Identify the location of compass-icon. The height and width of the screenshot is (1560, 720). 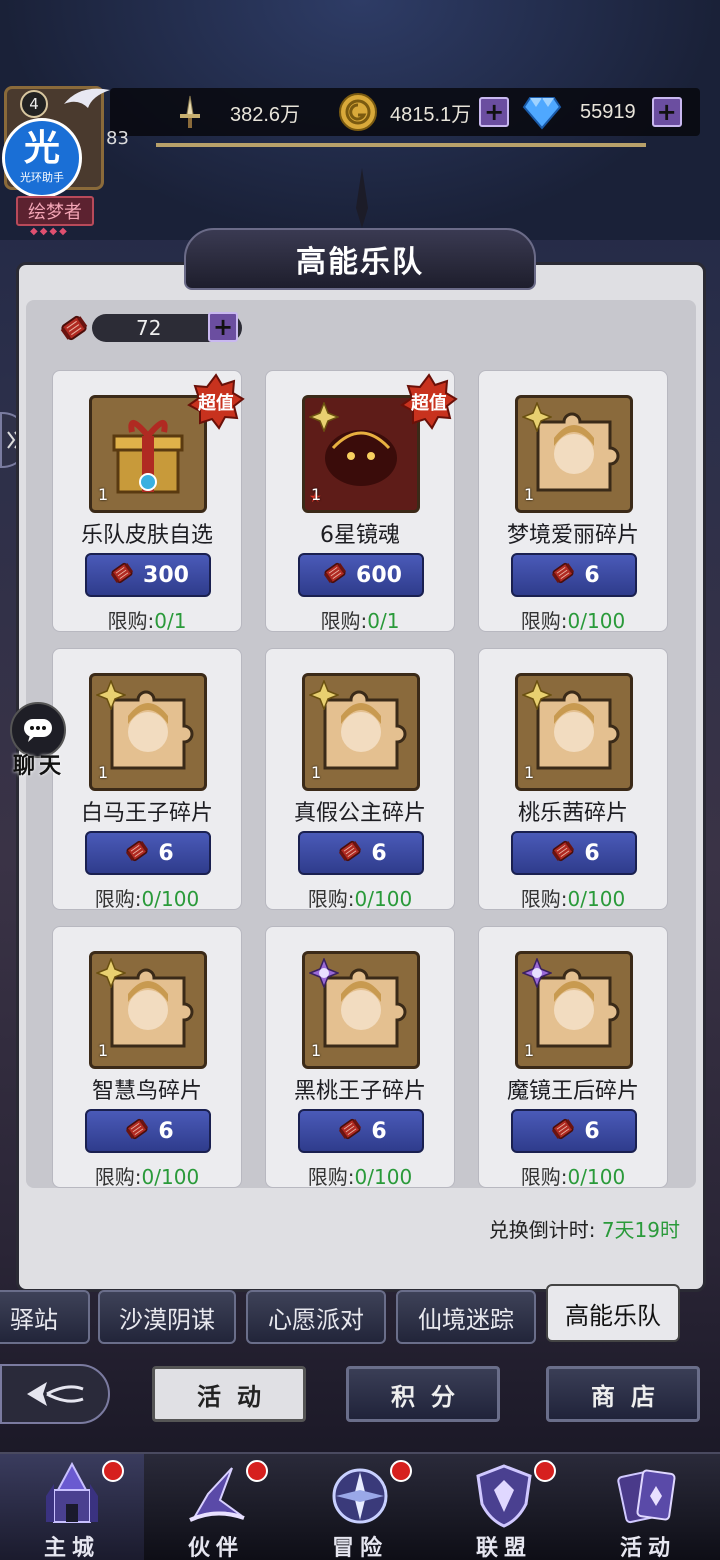
(360, 1496).